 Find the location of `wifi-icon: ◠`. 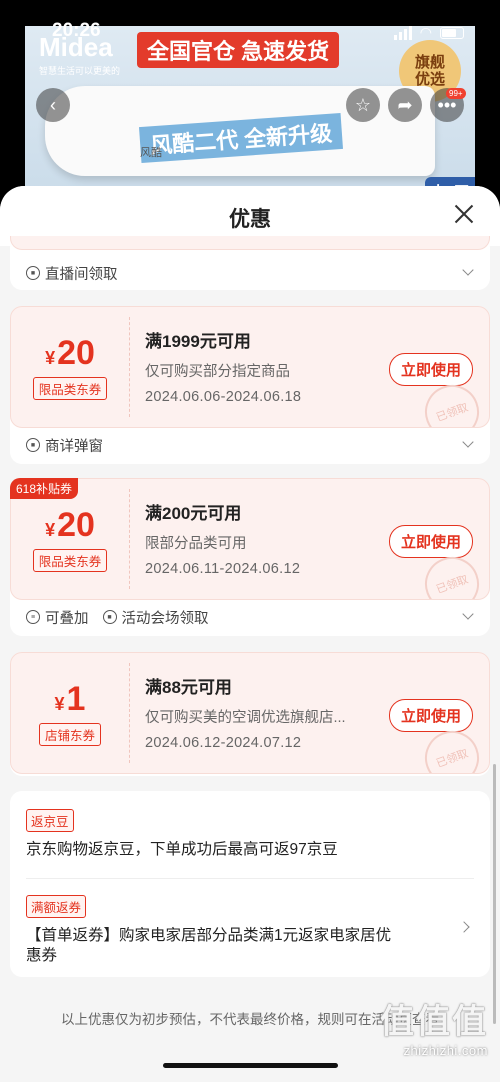

wifi-icon: ◠ is located at coordinates (425, 32).